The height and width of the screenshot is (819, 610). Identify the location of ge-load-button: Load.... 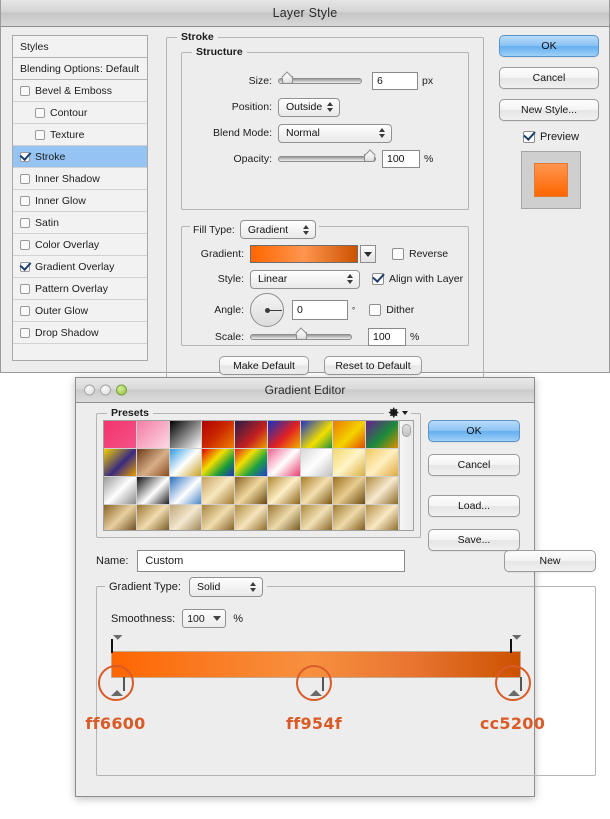
(474, 506).